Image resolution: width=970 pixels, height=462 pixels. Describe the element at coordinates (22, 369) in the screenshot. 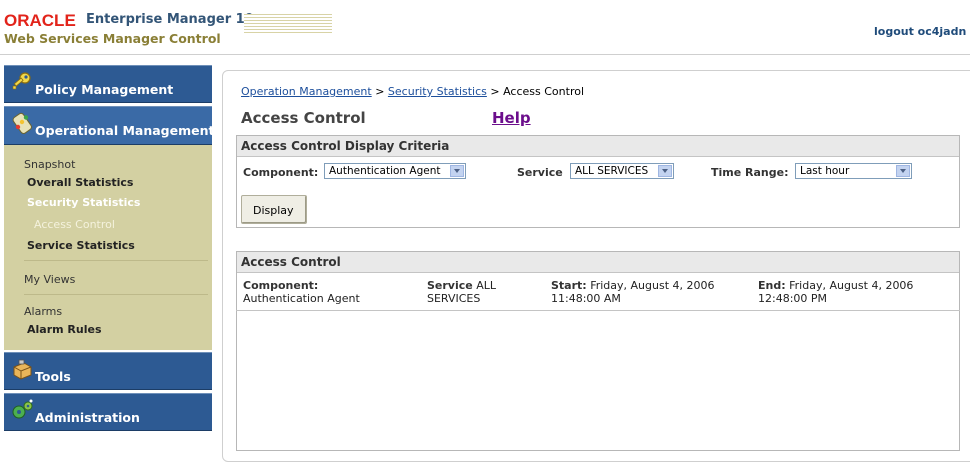

I see `toolbox-icon` at that location.